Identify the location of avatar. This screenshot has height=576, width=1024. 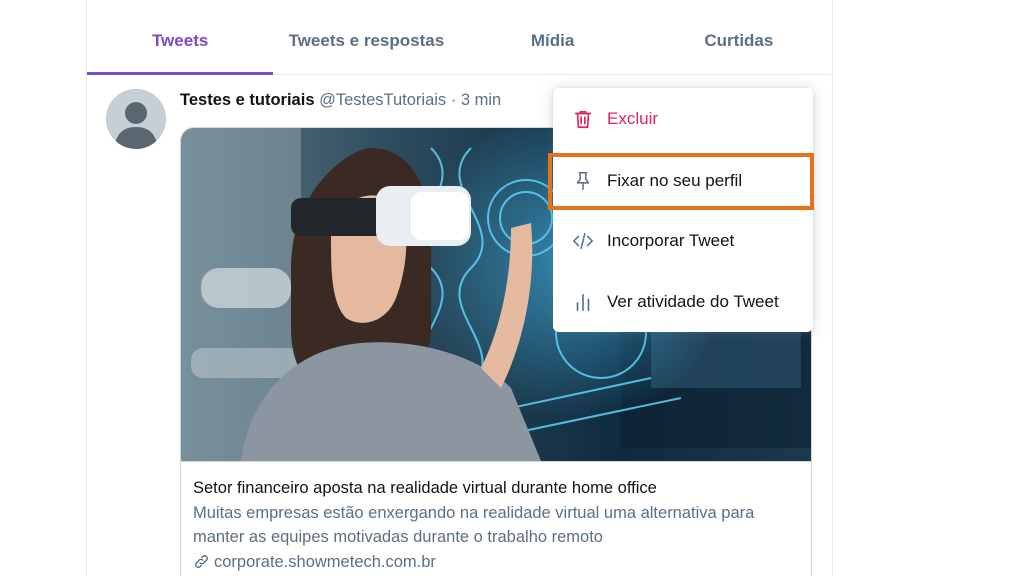
(136, 119).